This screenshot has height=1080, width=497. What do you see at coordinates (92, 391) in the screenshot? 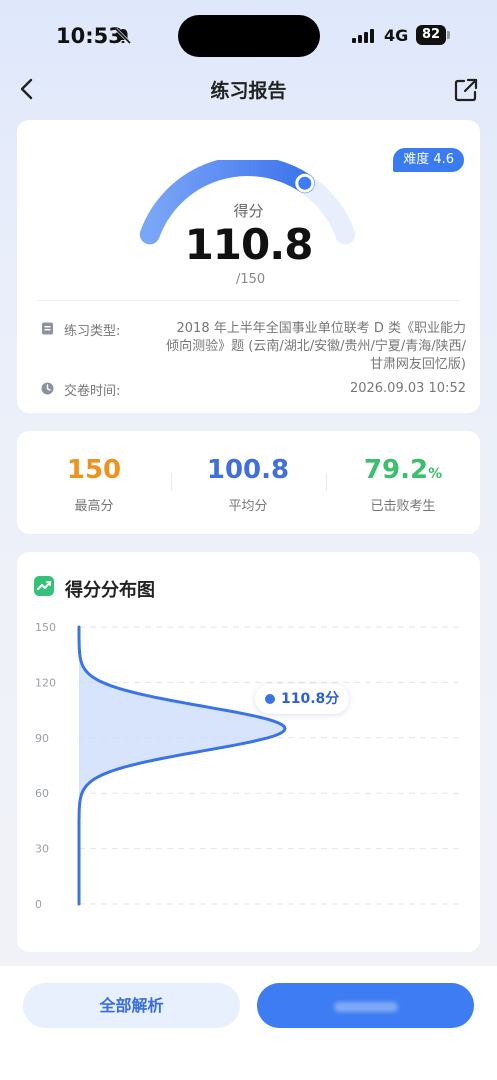
I see `submit-time-label: 交卷时间:` at bounding box center [92, 391].